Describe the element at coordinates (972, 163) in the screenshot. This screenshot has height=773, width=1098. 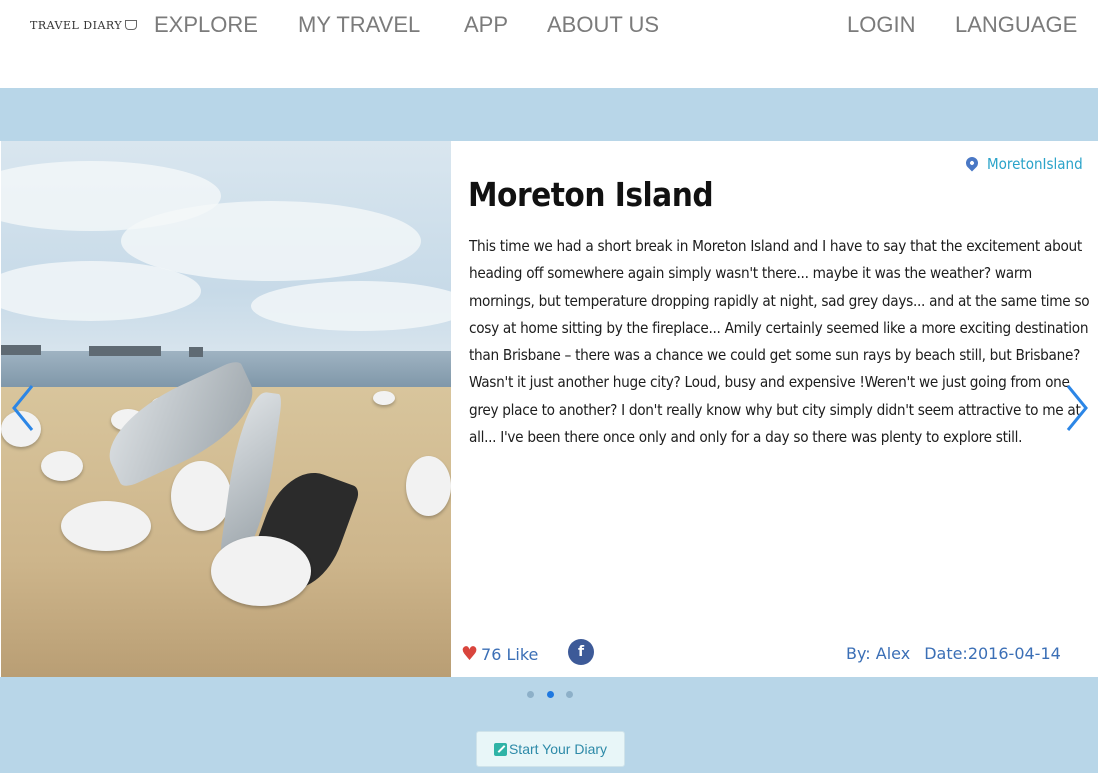
I see `map-pin-icon` at that location.